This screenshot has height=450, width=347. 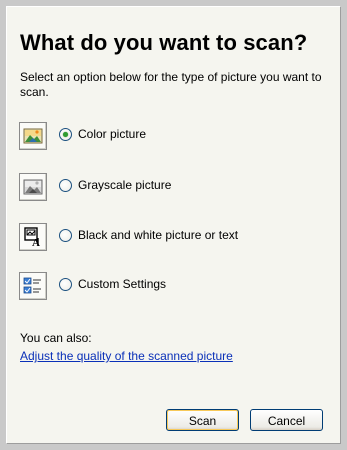 I want to click on black-white-text-icon: A, so click(x=33, y=237).